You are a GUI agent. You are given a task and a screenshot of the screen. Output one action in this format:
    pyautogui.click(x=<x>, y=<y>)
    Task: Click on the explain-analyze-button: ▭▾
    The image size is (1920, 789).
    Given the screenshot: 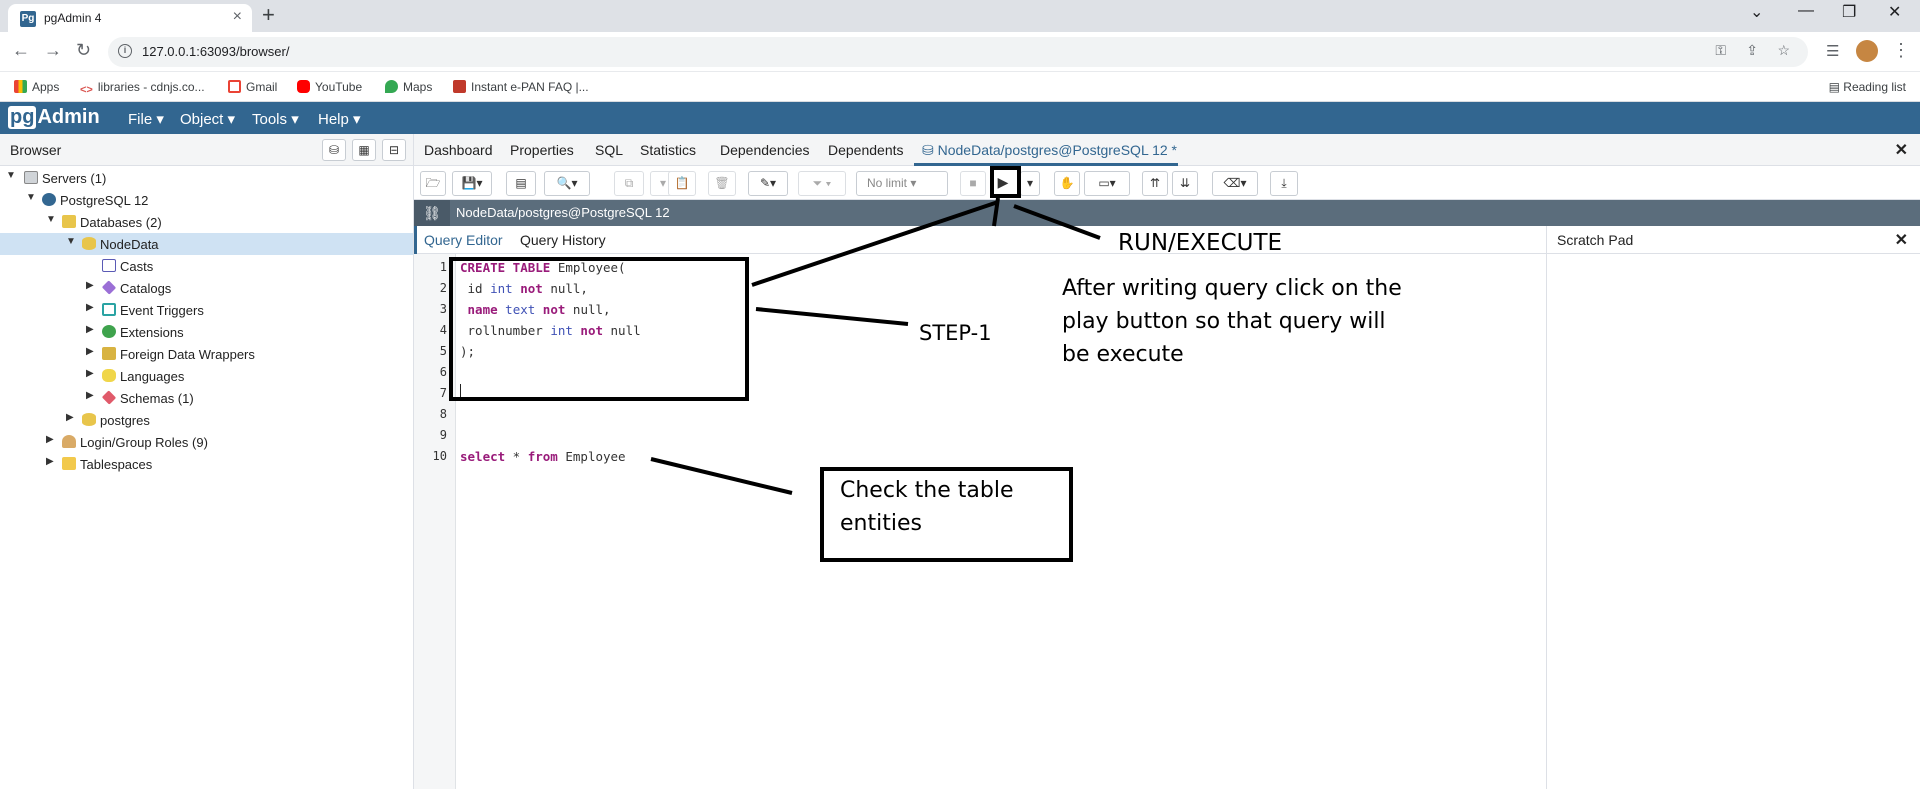 What is the action you would take?
    pyautogui.click(x=1107, y=183)
    